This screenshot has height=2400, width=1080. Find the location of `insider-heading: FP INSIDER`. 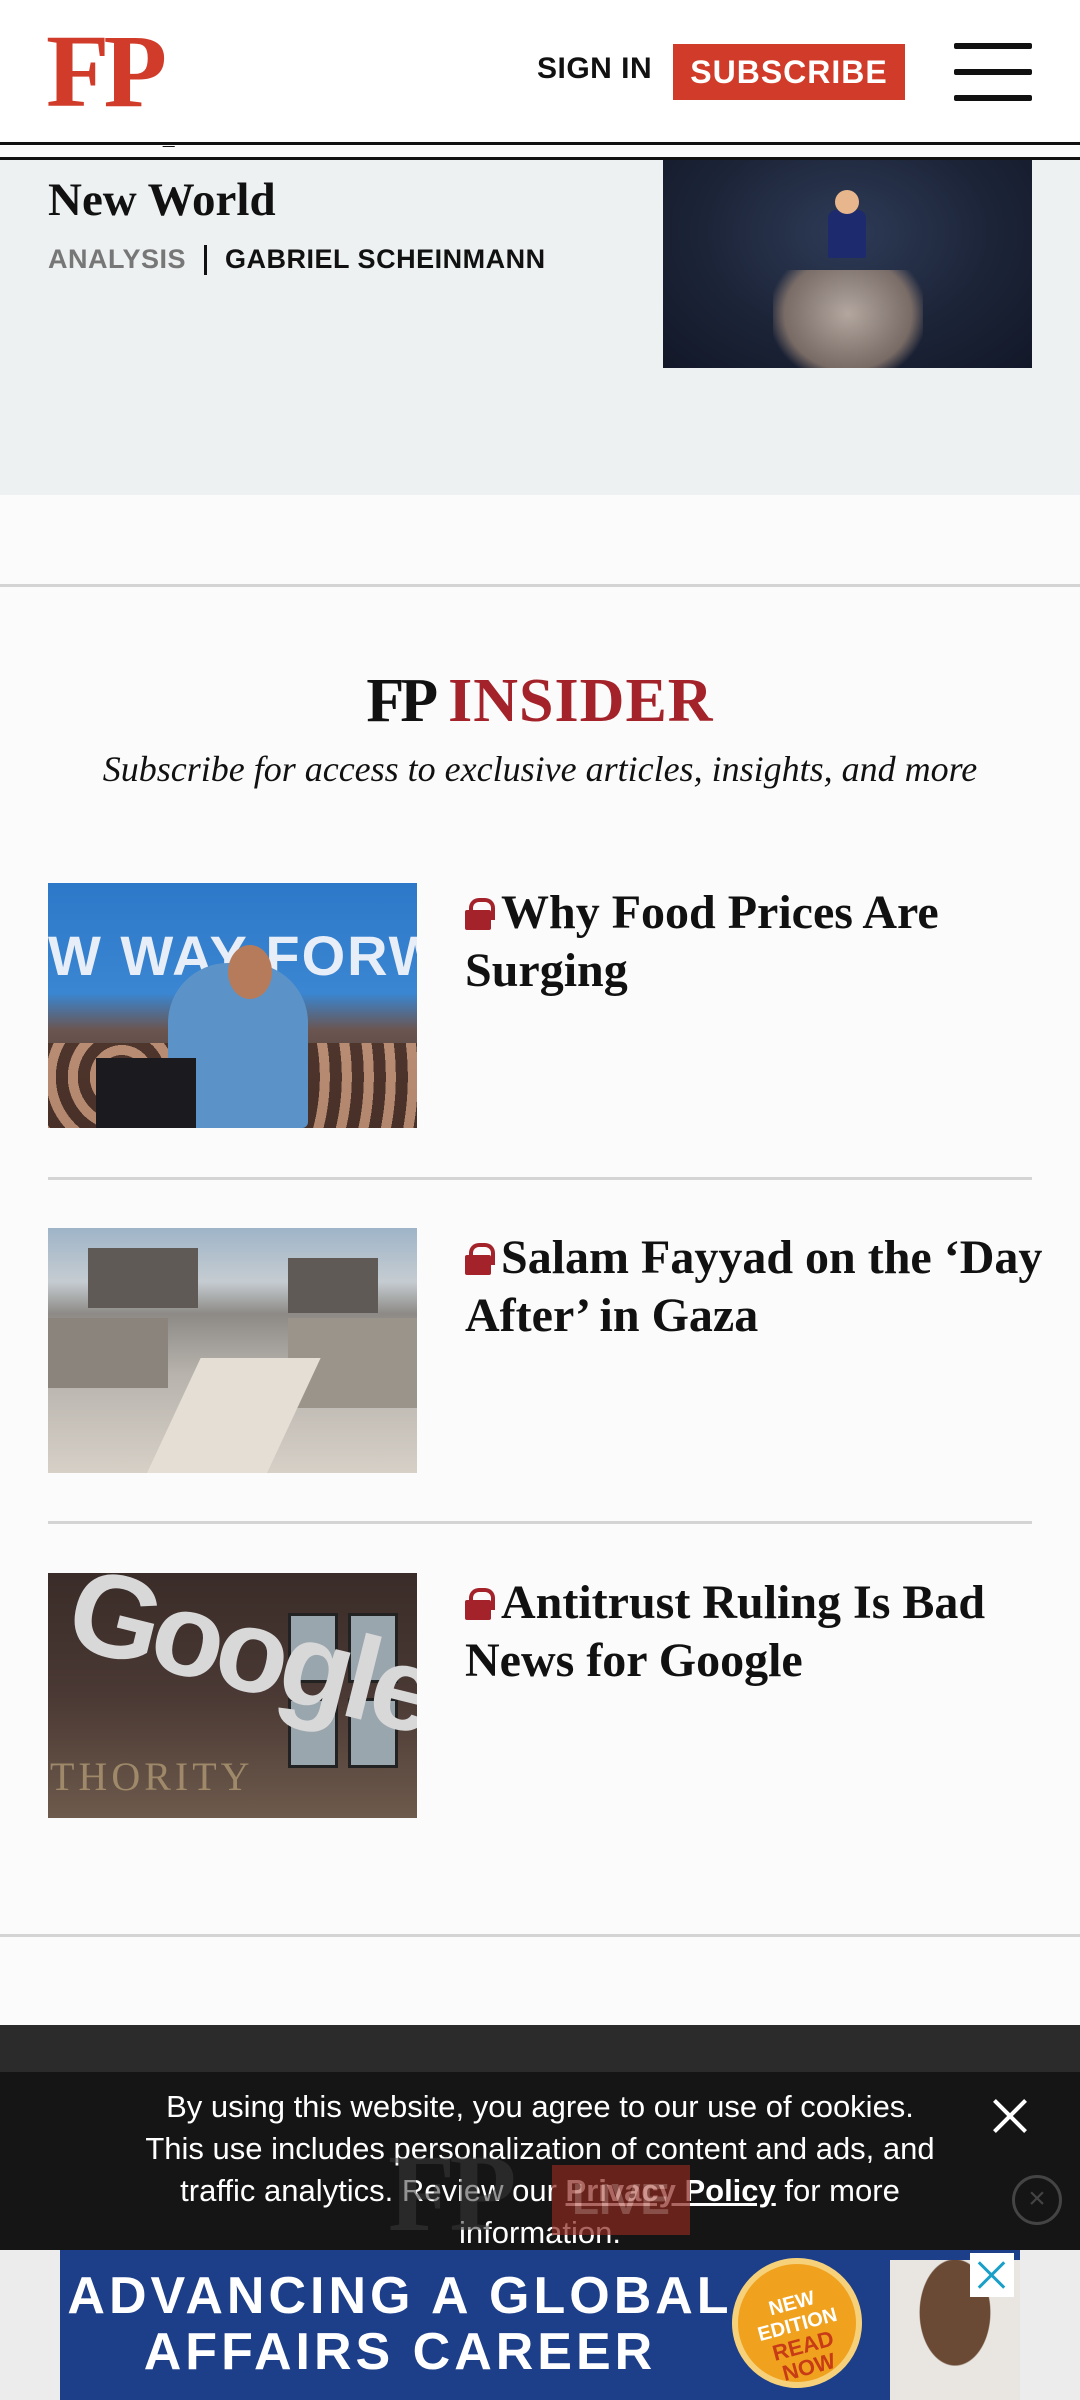

insider-heading: FP INSIDER is located at coordinates (540, 701).